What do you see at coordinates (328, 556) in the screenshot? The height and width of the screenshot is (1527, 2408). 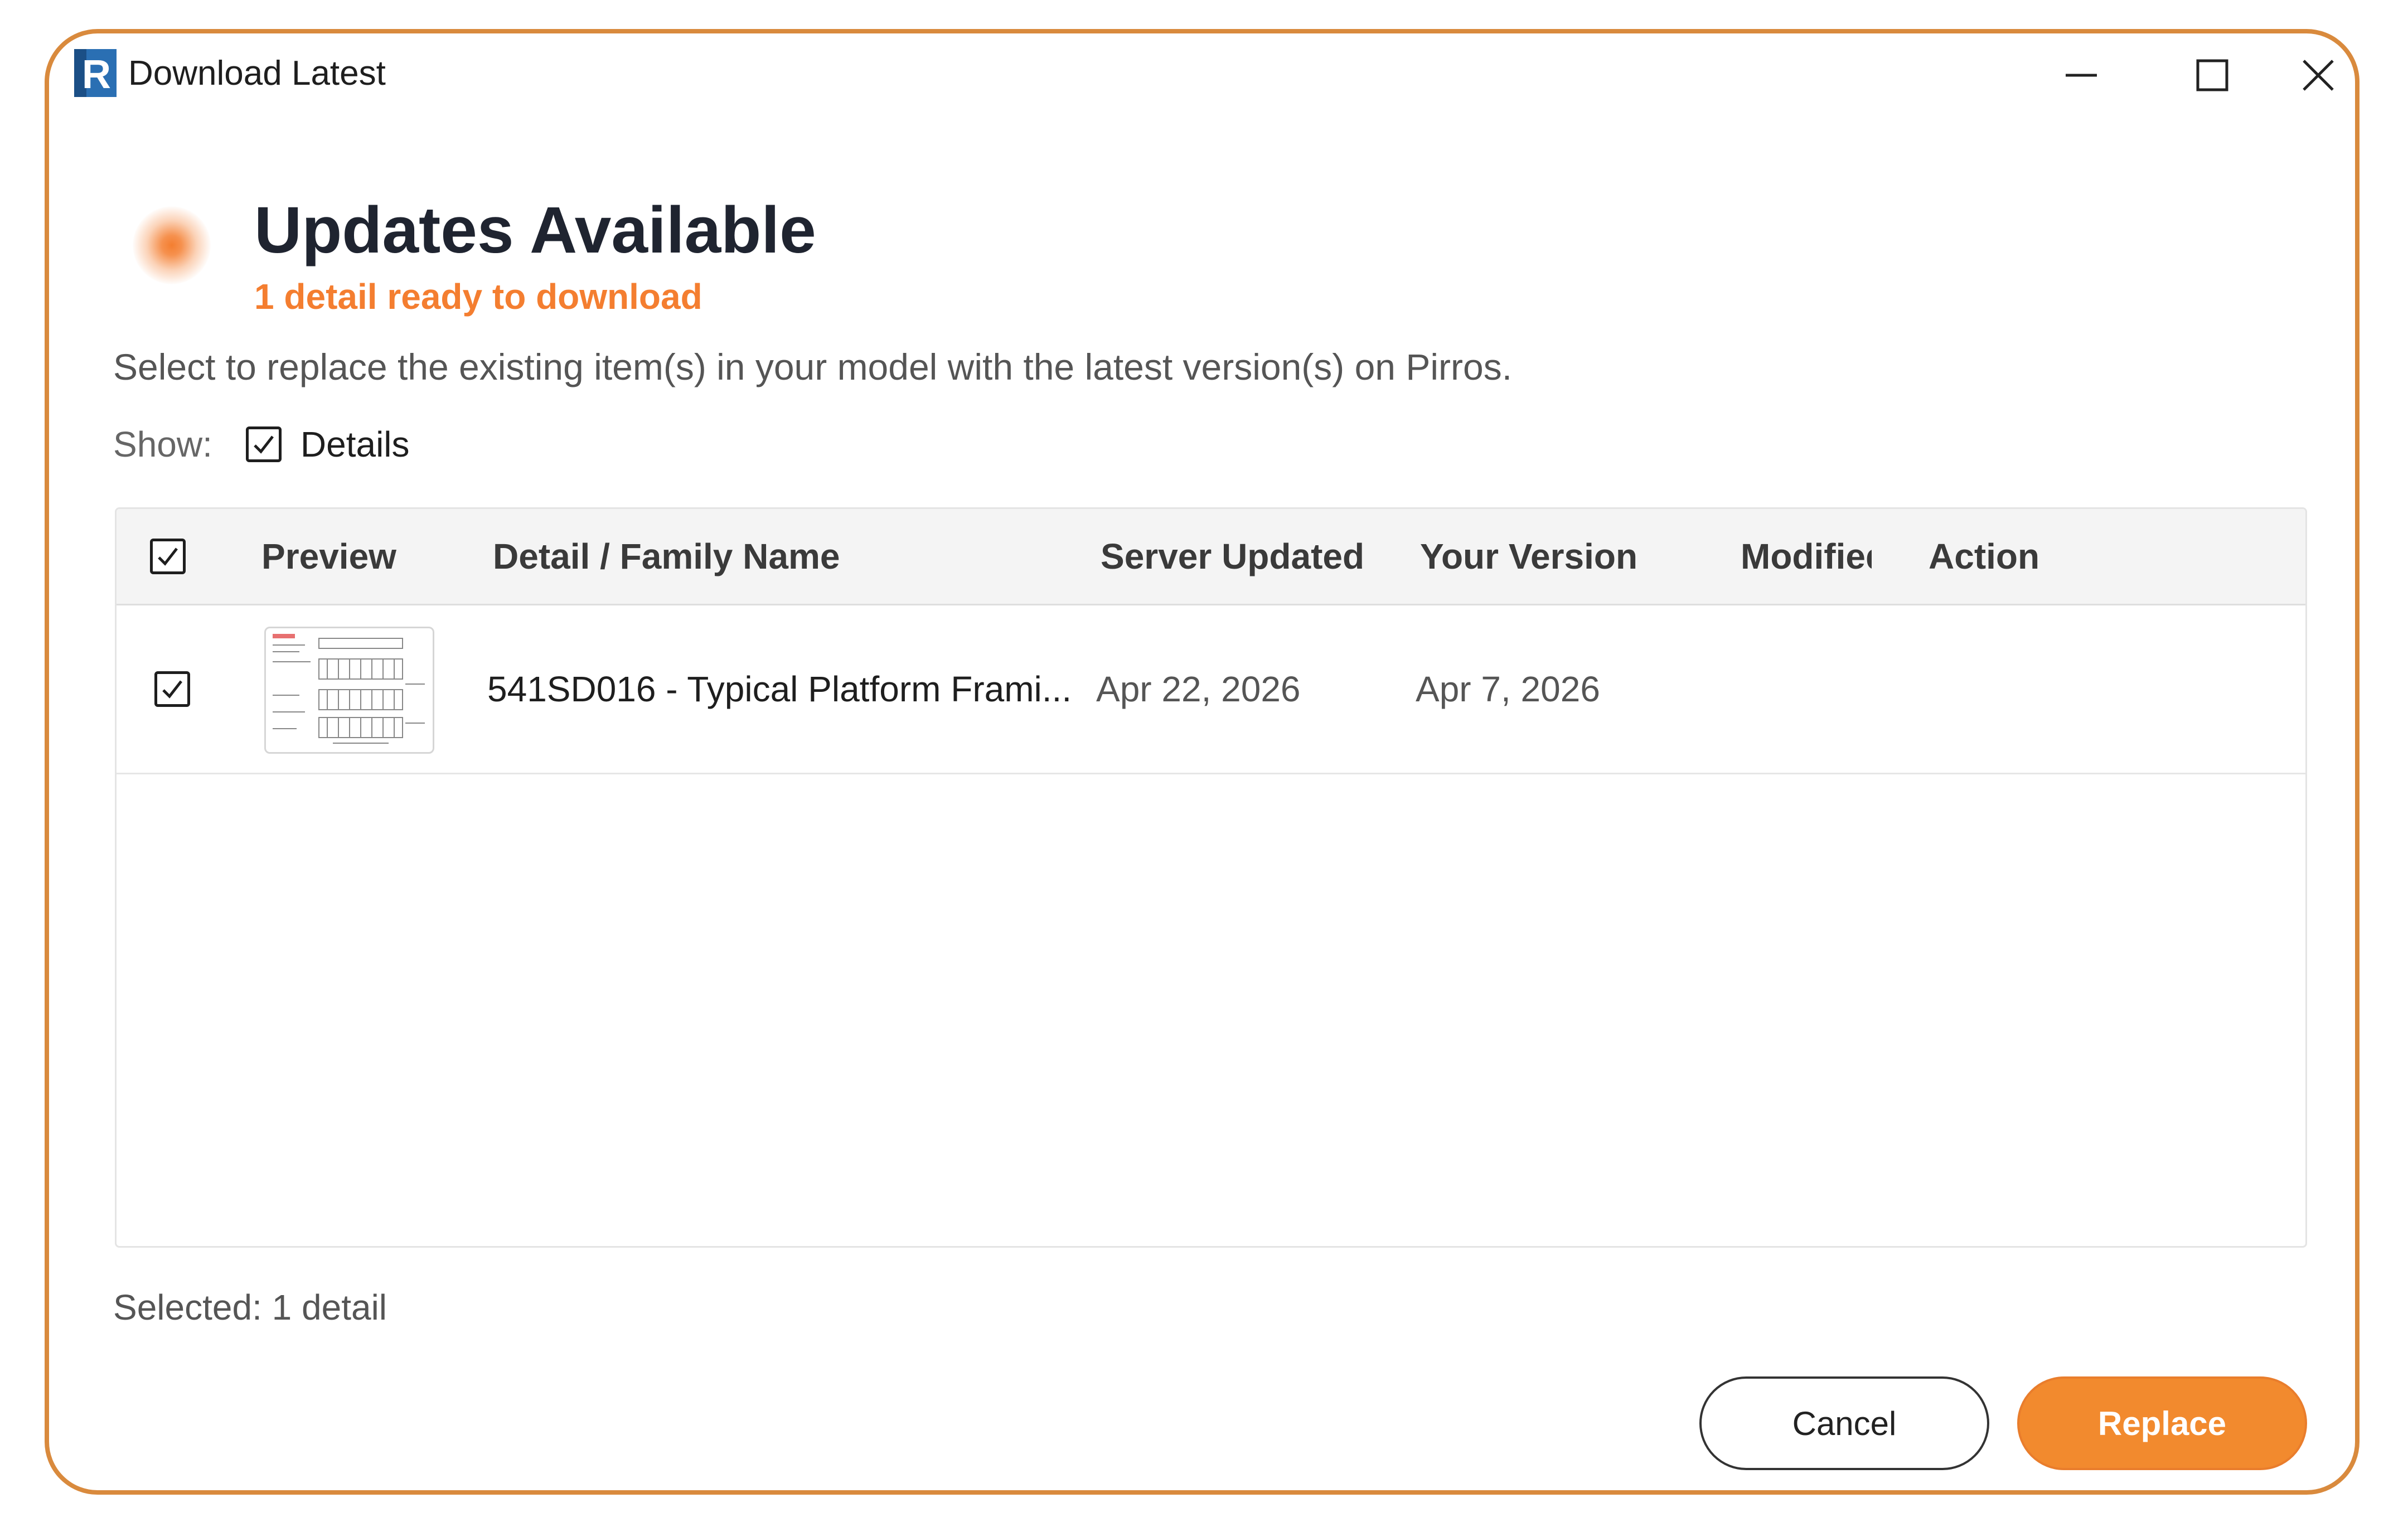 I see `column-header-preview: Preview` at bounding box center [328, 556].